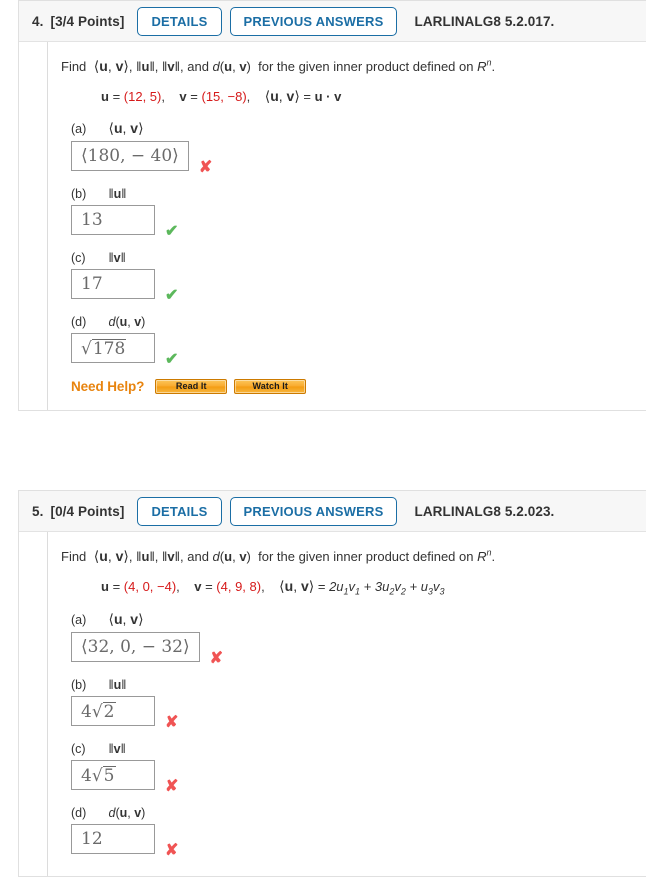 Image resolution: width=646 pixels, height=879 pixels. What do you see at coordinates (484, 511) in the screenshot?
I see `question-code-5: LARLINALG8 5.2.023.` at bounding box center [484, 511].